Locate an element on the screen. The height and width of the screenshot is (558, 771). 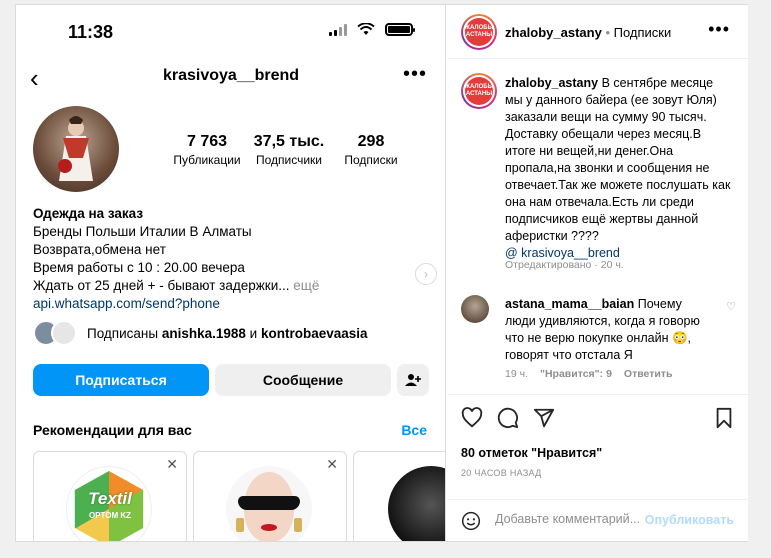
followed-by: Подписаны anishka.1988 и kontrobaevaasia is located at coordinates (200, 333).